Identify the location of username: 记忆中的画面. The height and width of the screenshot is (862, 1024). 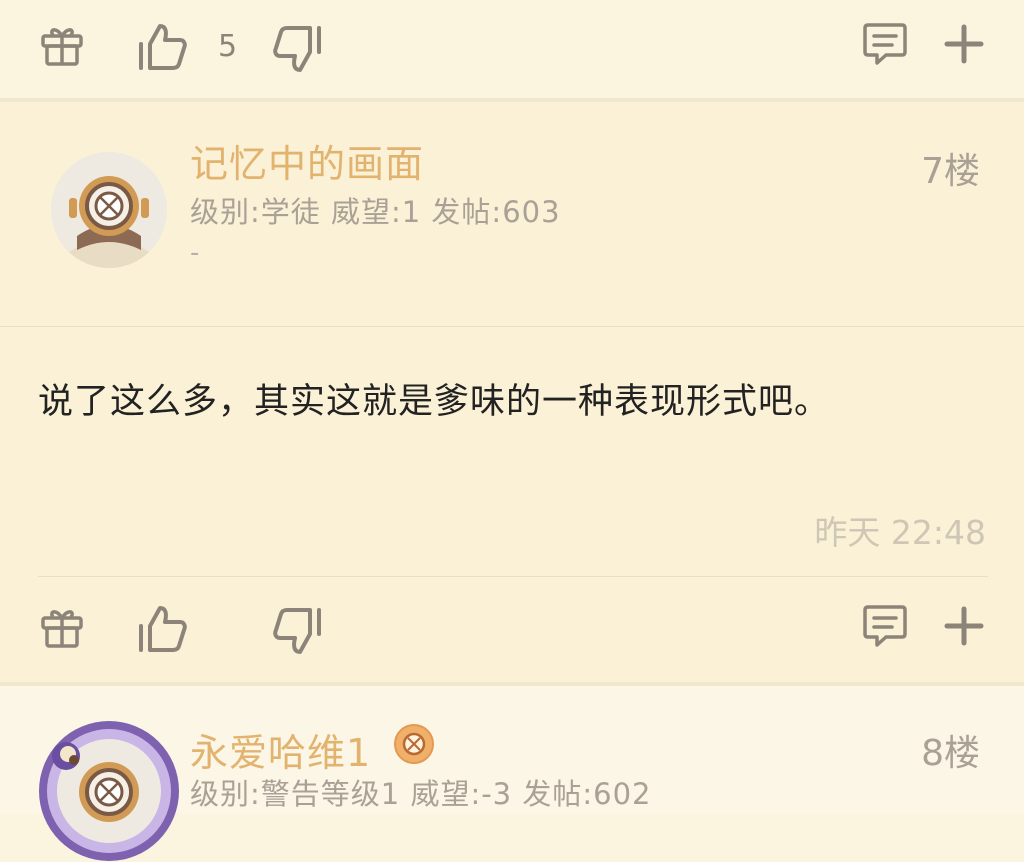
(307, 160).